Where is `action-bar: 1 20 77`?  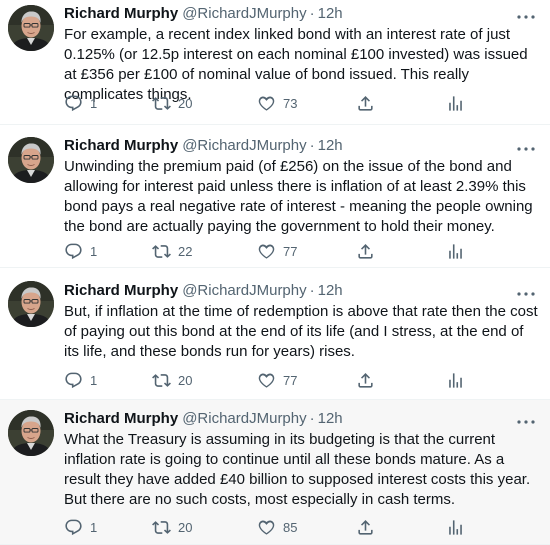 action-bar: 1 20 77 is located at coordinates (284, 380).